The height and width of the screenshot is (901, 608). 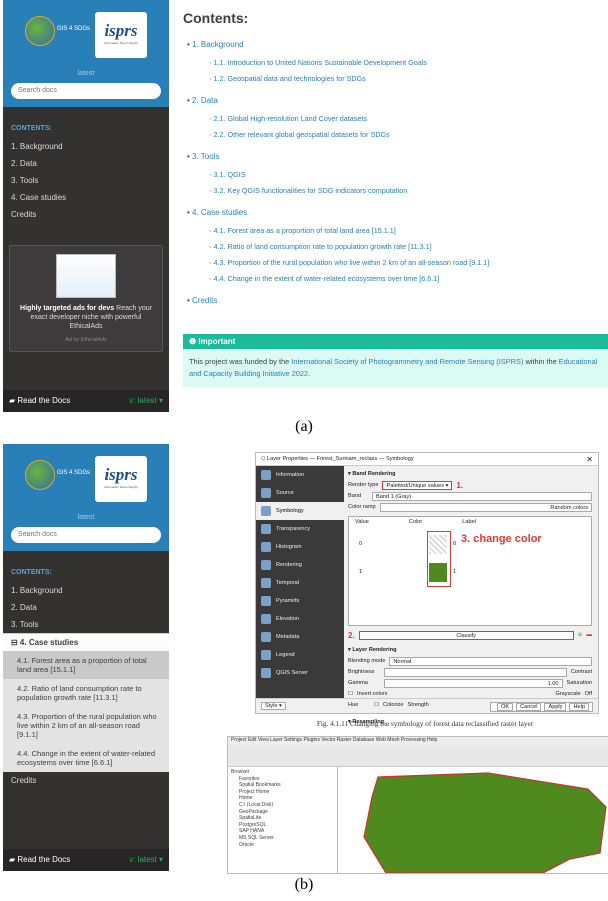 I want to click on apply-button: Apply, so click(x=555, y=707).